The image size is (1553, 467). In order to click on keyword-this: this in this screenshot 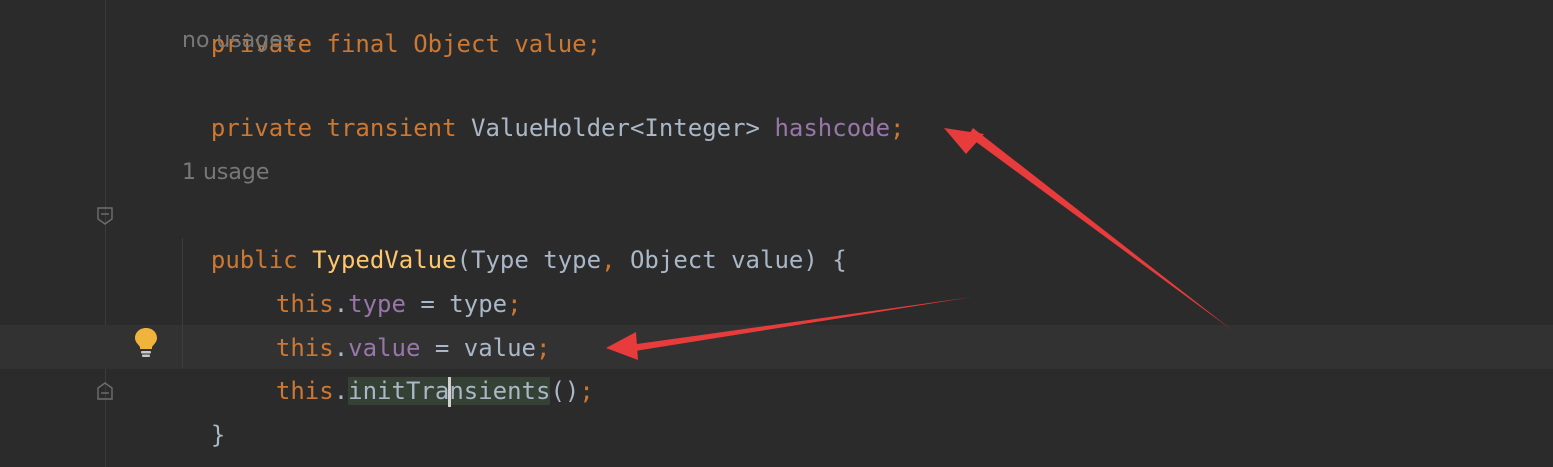, I will do `click(304, 391)`.